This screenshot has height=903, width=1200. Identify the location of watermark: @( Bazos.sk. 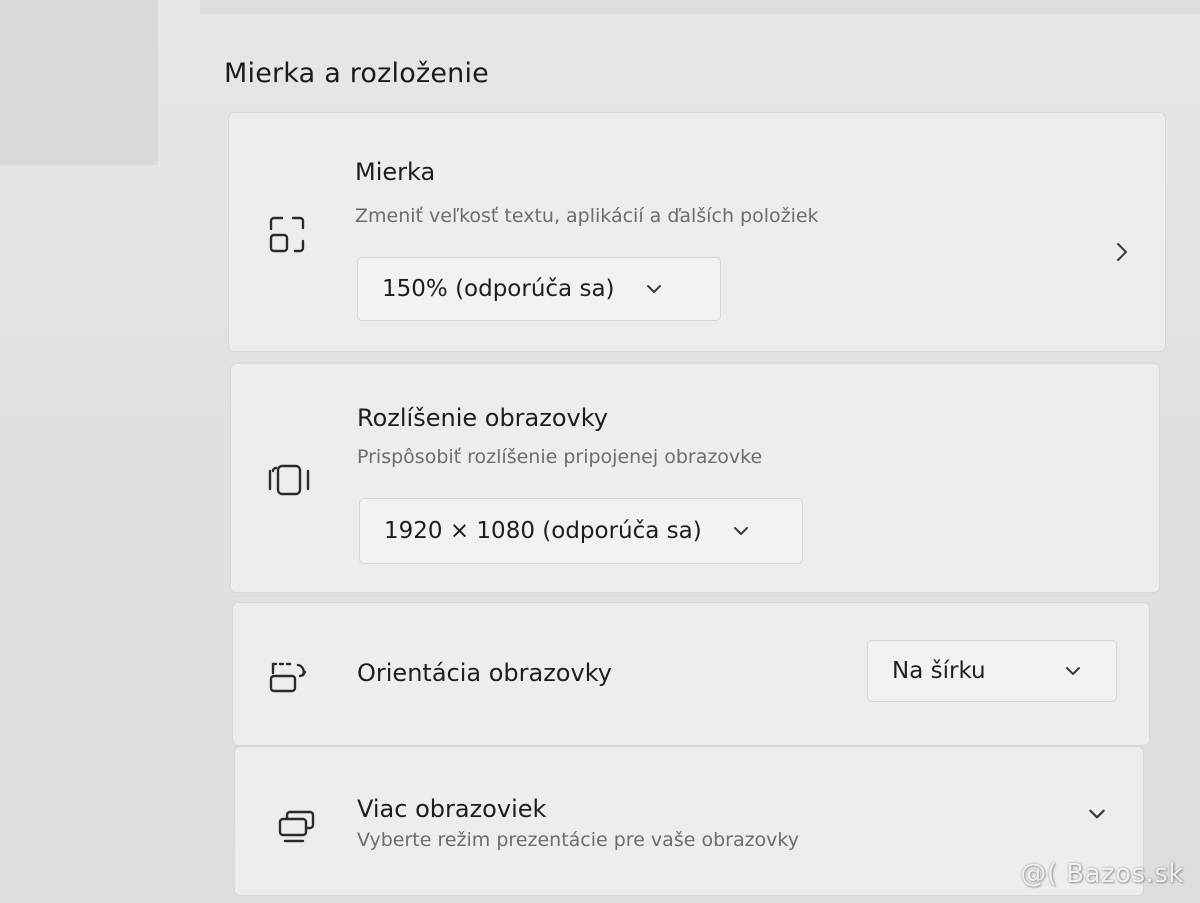
(1102, 874).